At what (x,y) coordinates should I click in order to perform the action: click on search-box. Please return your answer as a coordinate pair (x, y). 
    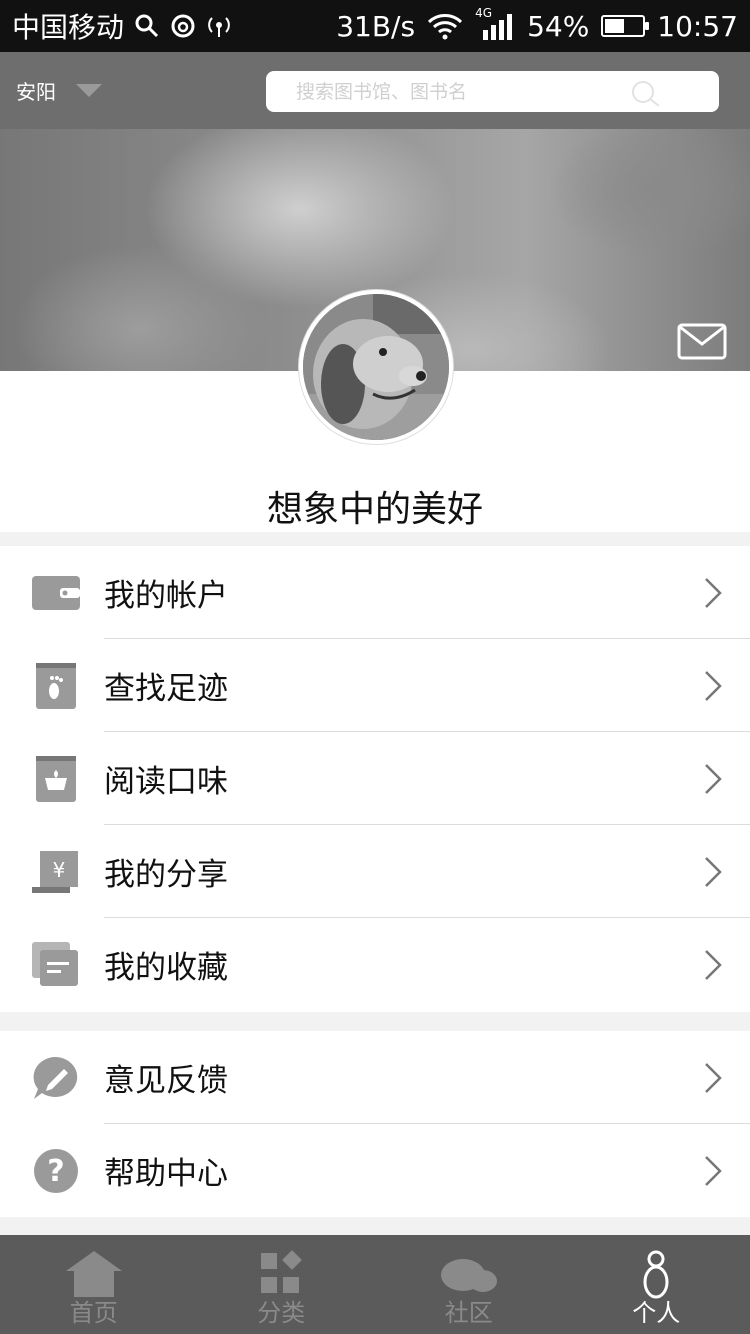
    Looking at the image, I should click on (492, 91).